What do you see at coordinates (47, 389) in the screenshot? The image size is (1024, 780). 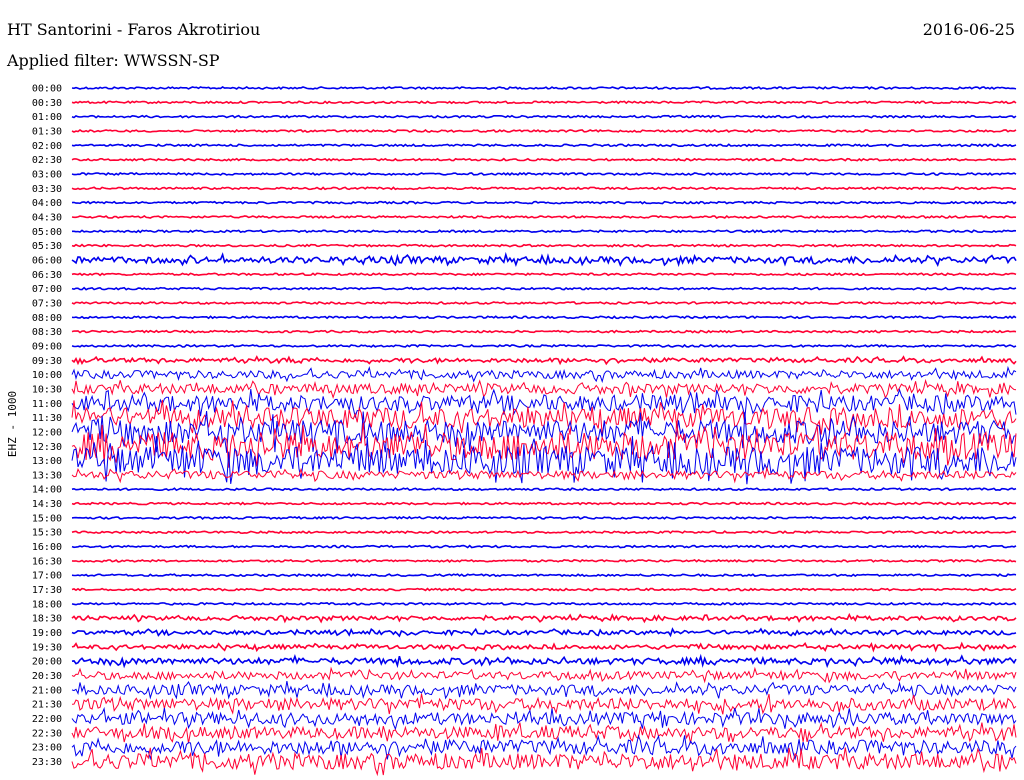 I see `tick-label: 10:30` at bounding box center [47, 389].